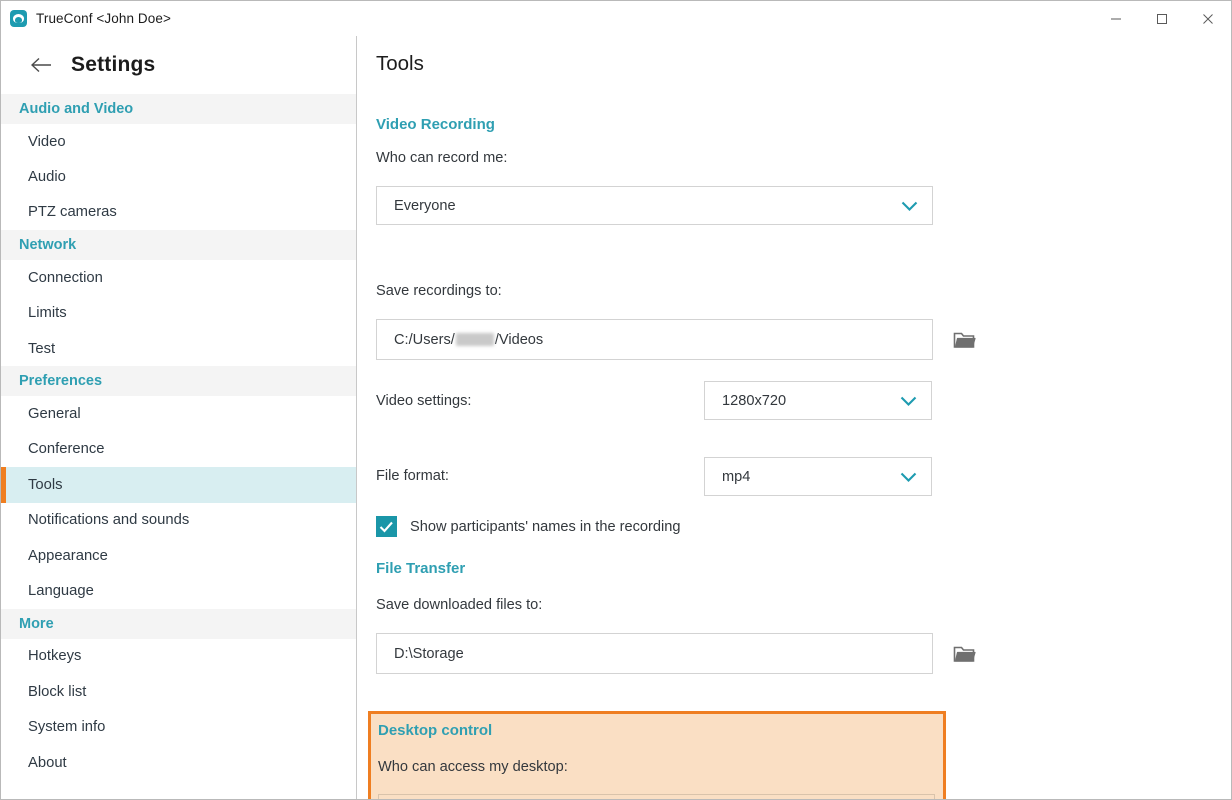 This screenshot has height=800, width=1232. I want to click on section-file-transfer-title: File Transfer, so click(421, 568).